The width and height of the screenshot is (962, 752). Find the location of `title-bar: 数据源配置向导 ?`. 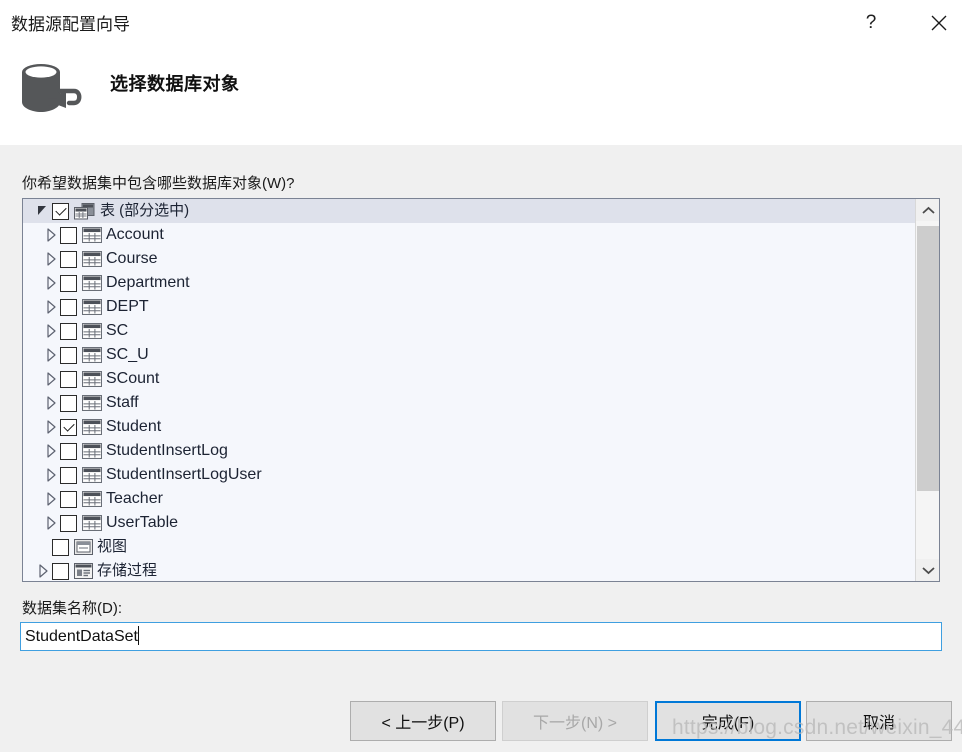

title-bar: 数据源配置向导 ? is located at coordinates (481, 22).